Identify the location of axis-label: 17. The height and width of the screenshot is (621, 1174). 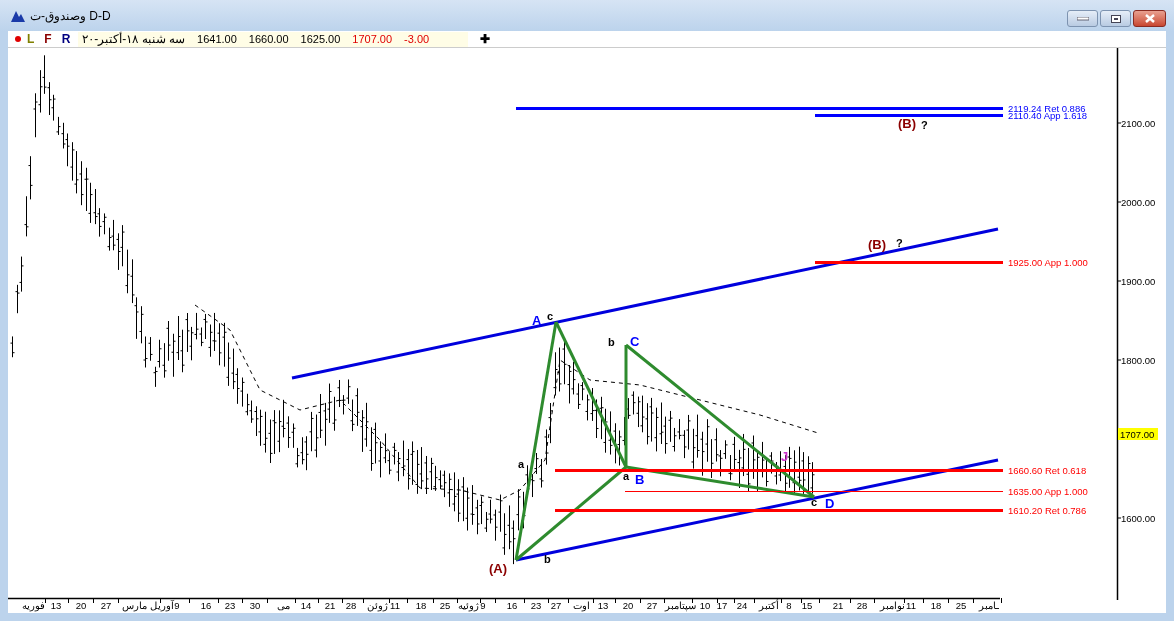
(722, 605).